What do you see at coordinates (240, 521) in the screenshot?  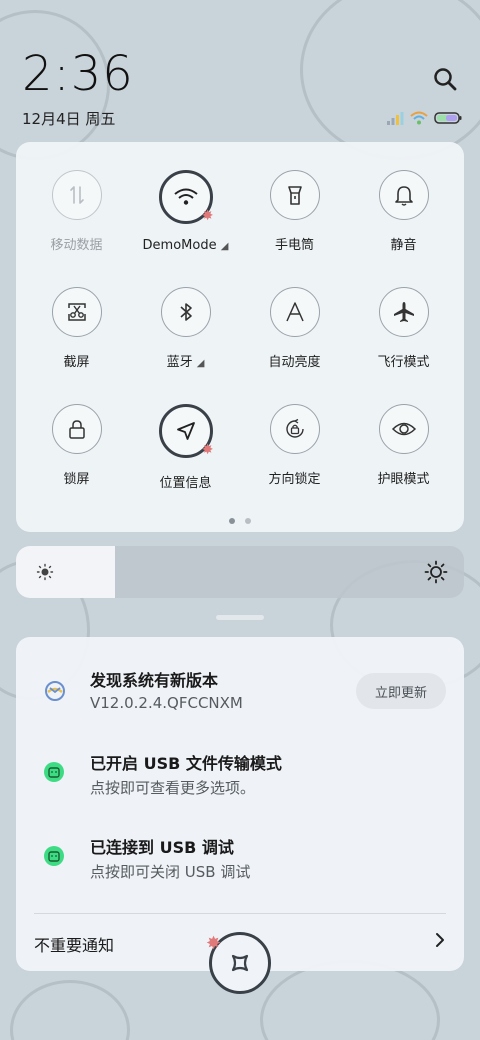 I see `page-indicator` at bounding box center [240, 521].